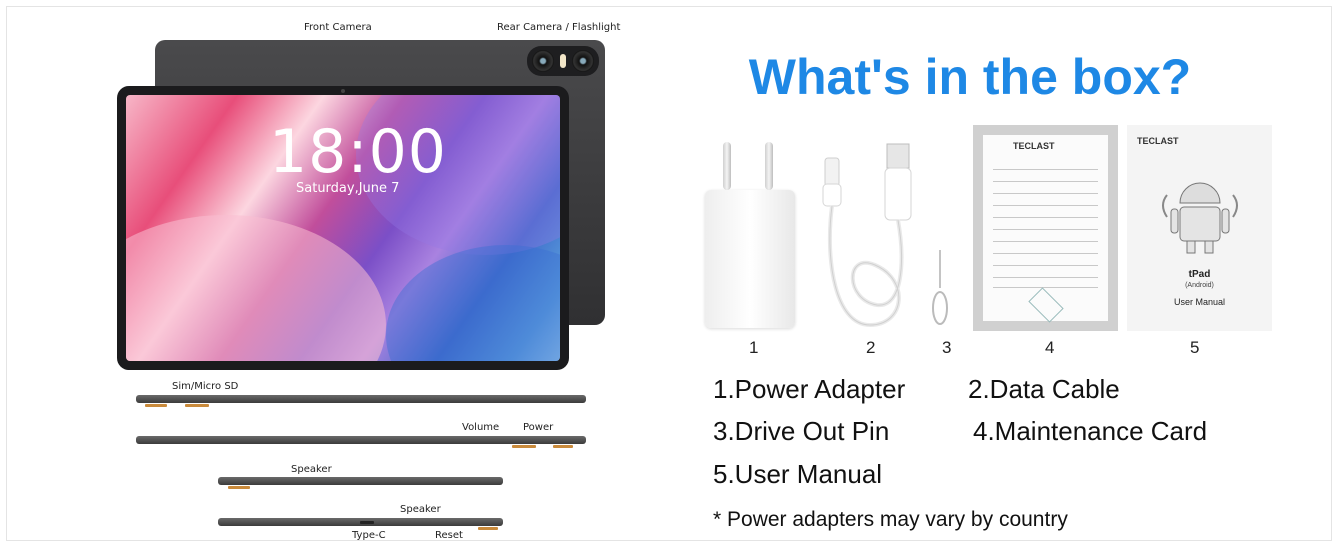 The height and width of the screenshot is (547, 1340). I want to click on side-view-top, so click(361, 399).